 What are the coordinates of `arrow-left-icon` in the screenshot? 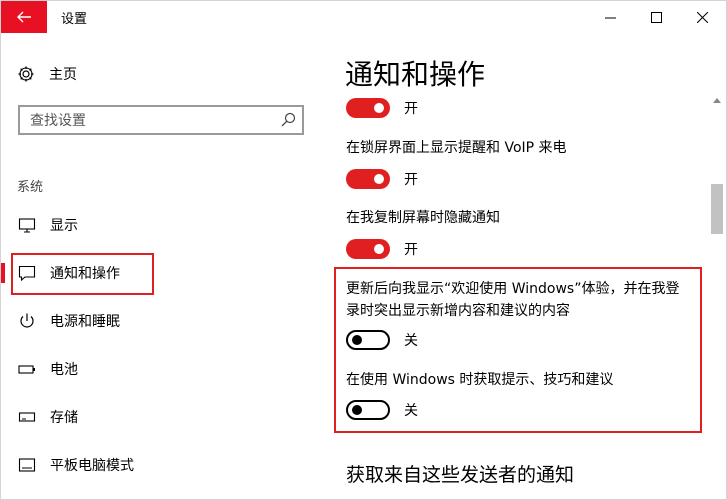 It's located at (24, 17).